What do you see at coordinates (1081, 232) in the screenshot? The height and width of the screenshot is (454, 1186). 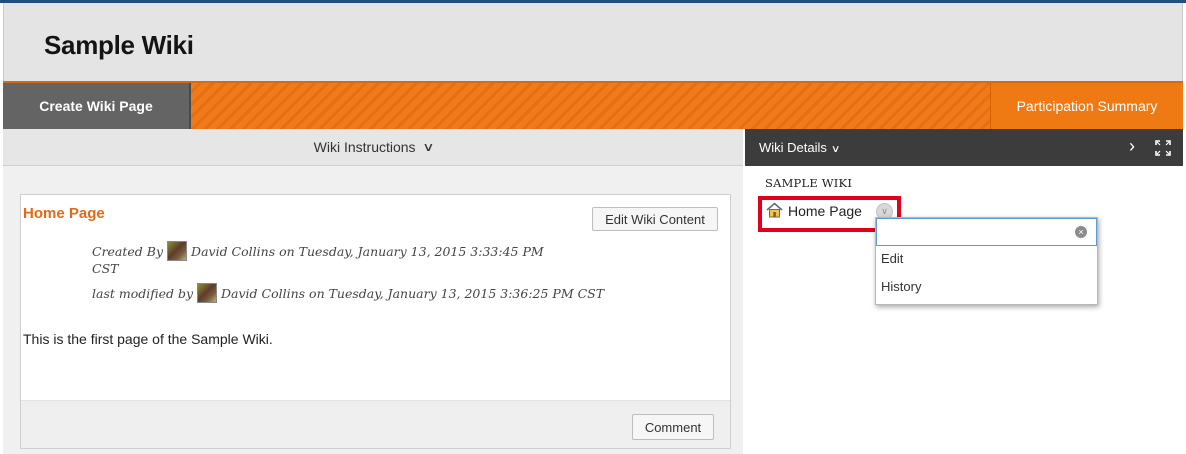 I see `clear-icon: ×` at bounding box center [1081, 232].